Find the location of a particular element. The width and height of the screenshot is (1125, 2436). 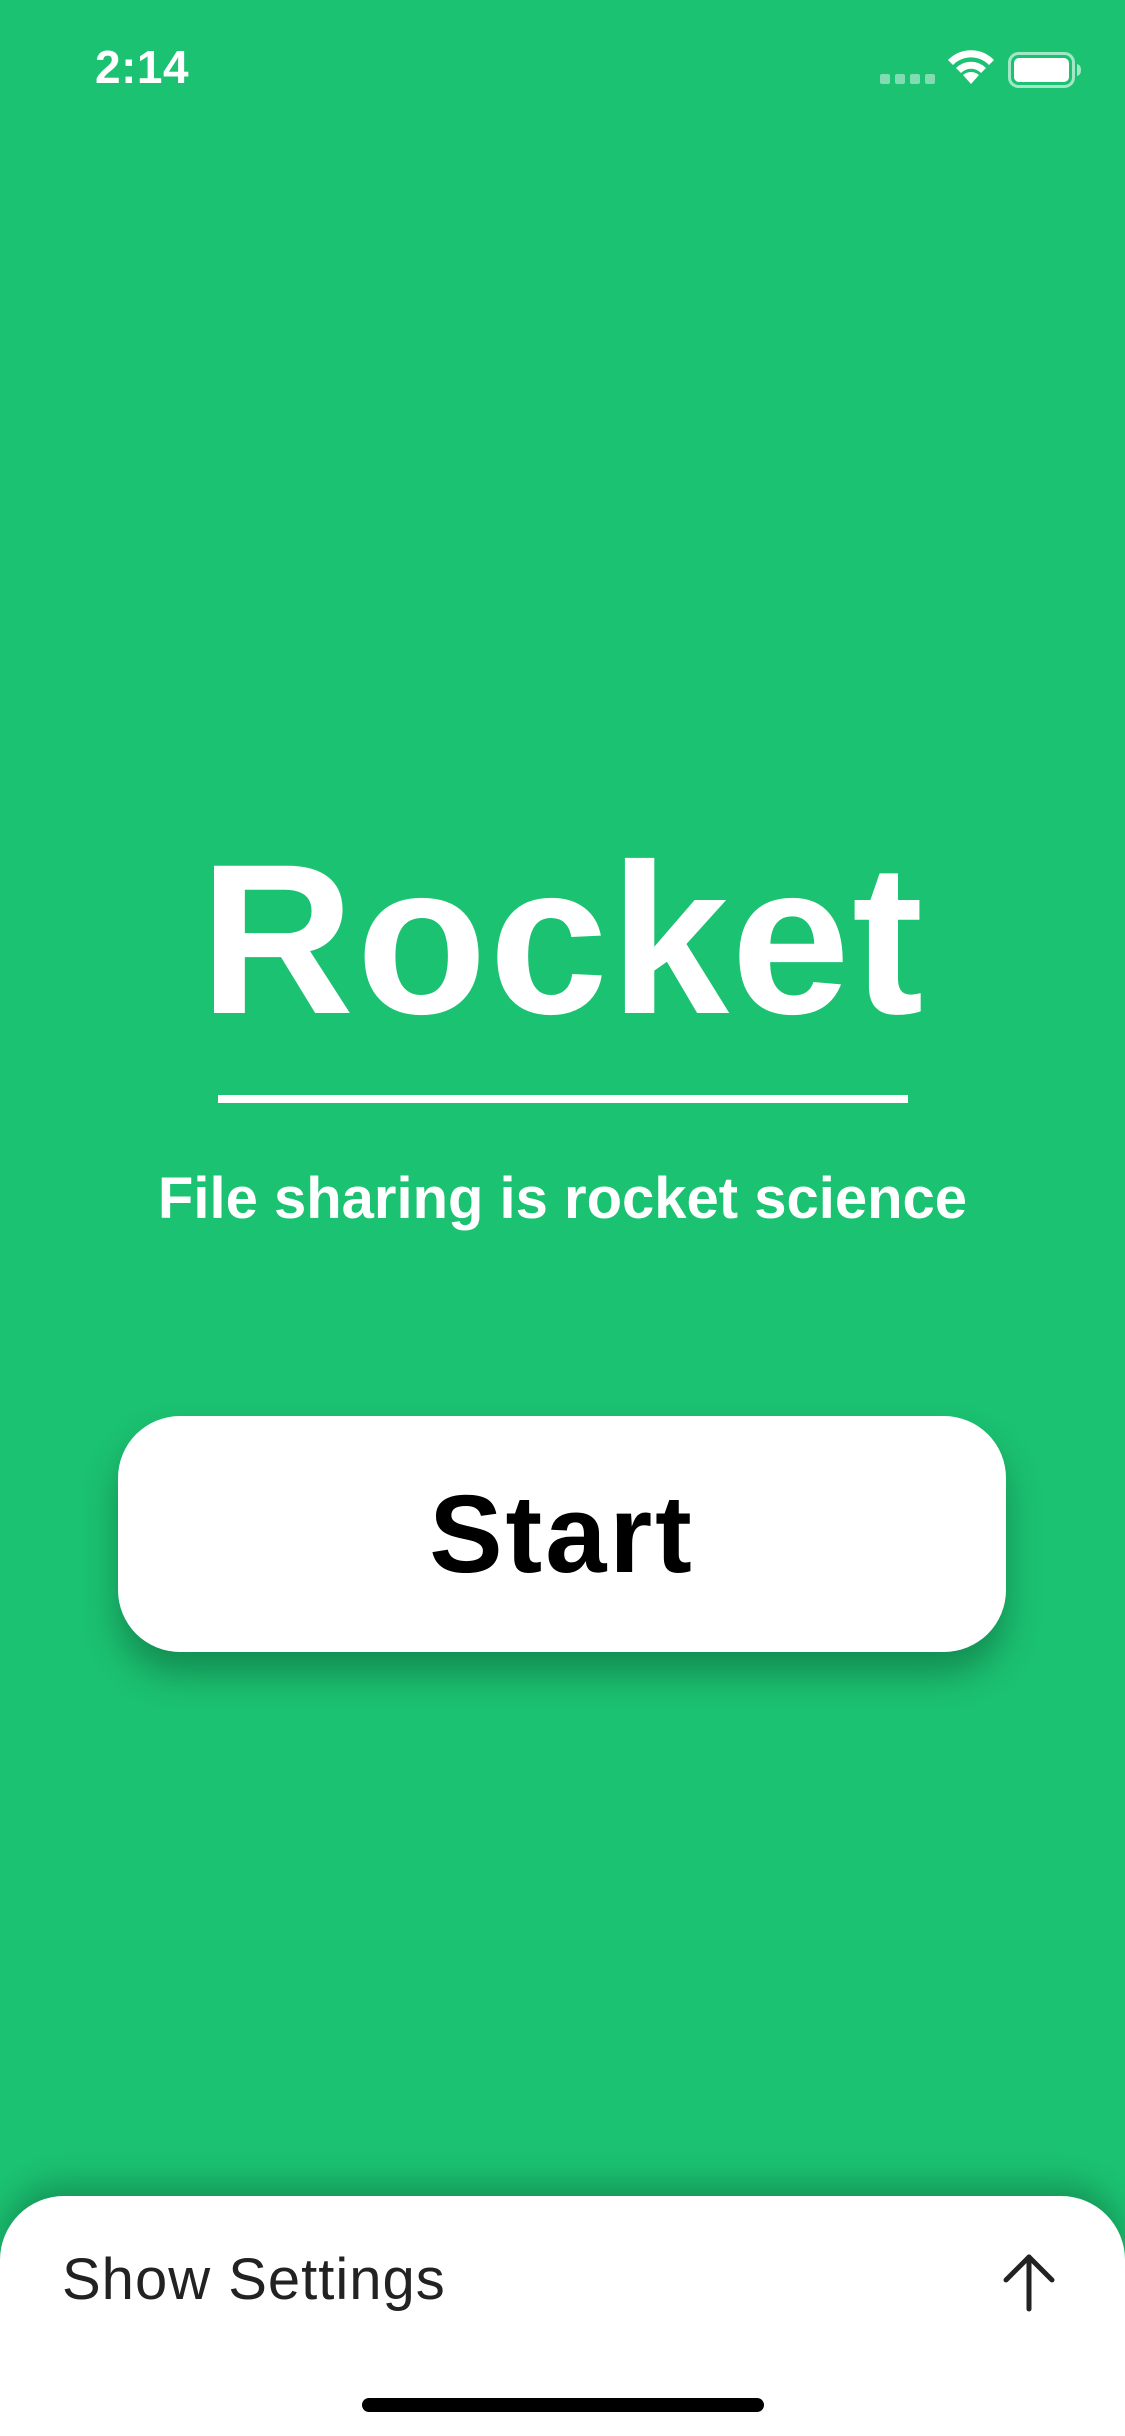

show-settings-label: Show Settings is located at coordinates (254, 2279).